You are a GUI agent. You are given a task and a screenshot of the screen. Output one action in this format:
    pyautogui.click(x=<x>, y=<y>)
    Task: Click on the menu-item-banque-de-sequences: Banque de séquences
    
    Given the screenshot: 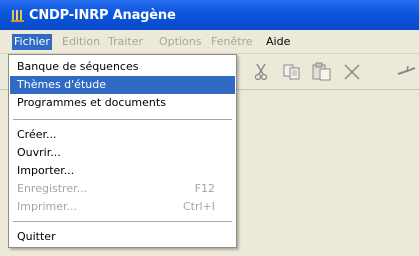 What is the action you would take?
    pyautogui.click(x=122, y=67)
    